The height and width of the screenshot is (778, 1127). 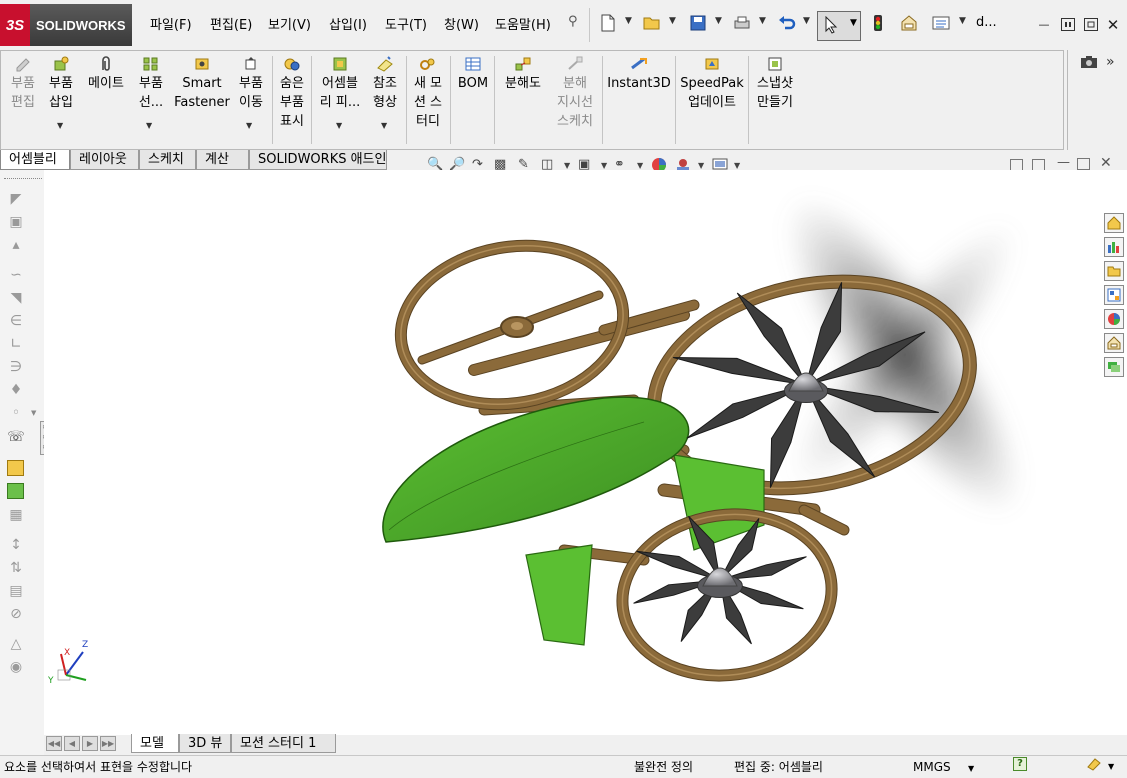 What do you see at coordinates (16, 413) in the screenshot?
I see `shell-icon: ◦` at bounding box center [16, 413].